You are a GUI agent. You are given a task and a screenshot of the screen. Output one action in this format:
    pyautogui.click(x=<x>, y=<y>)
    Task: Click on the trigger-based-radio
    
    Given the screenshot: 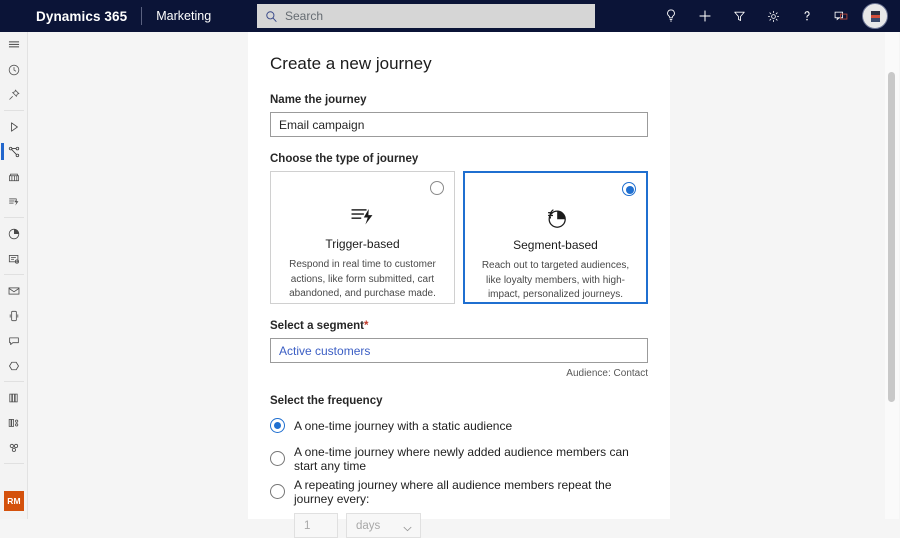 What is the action you would take?
    pyautogui.click(x=437, y=188)
    